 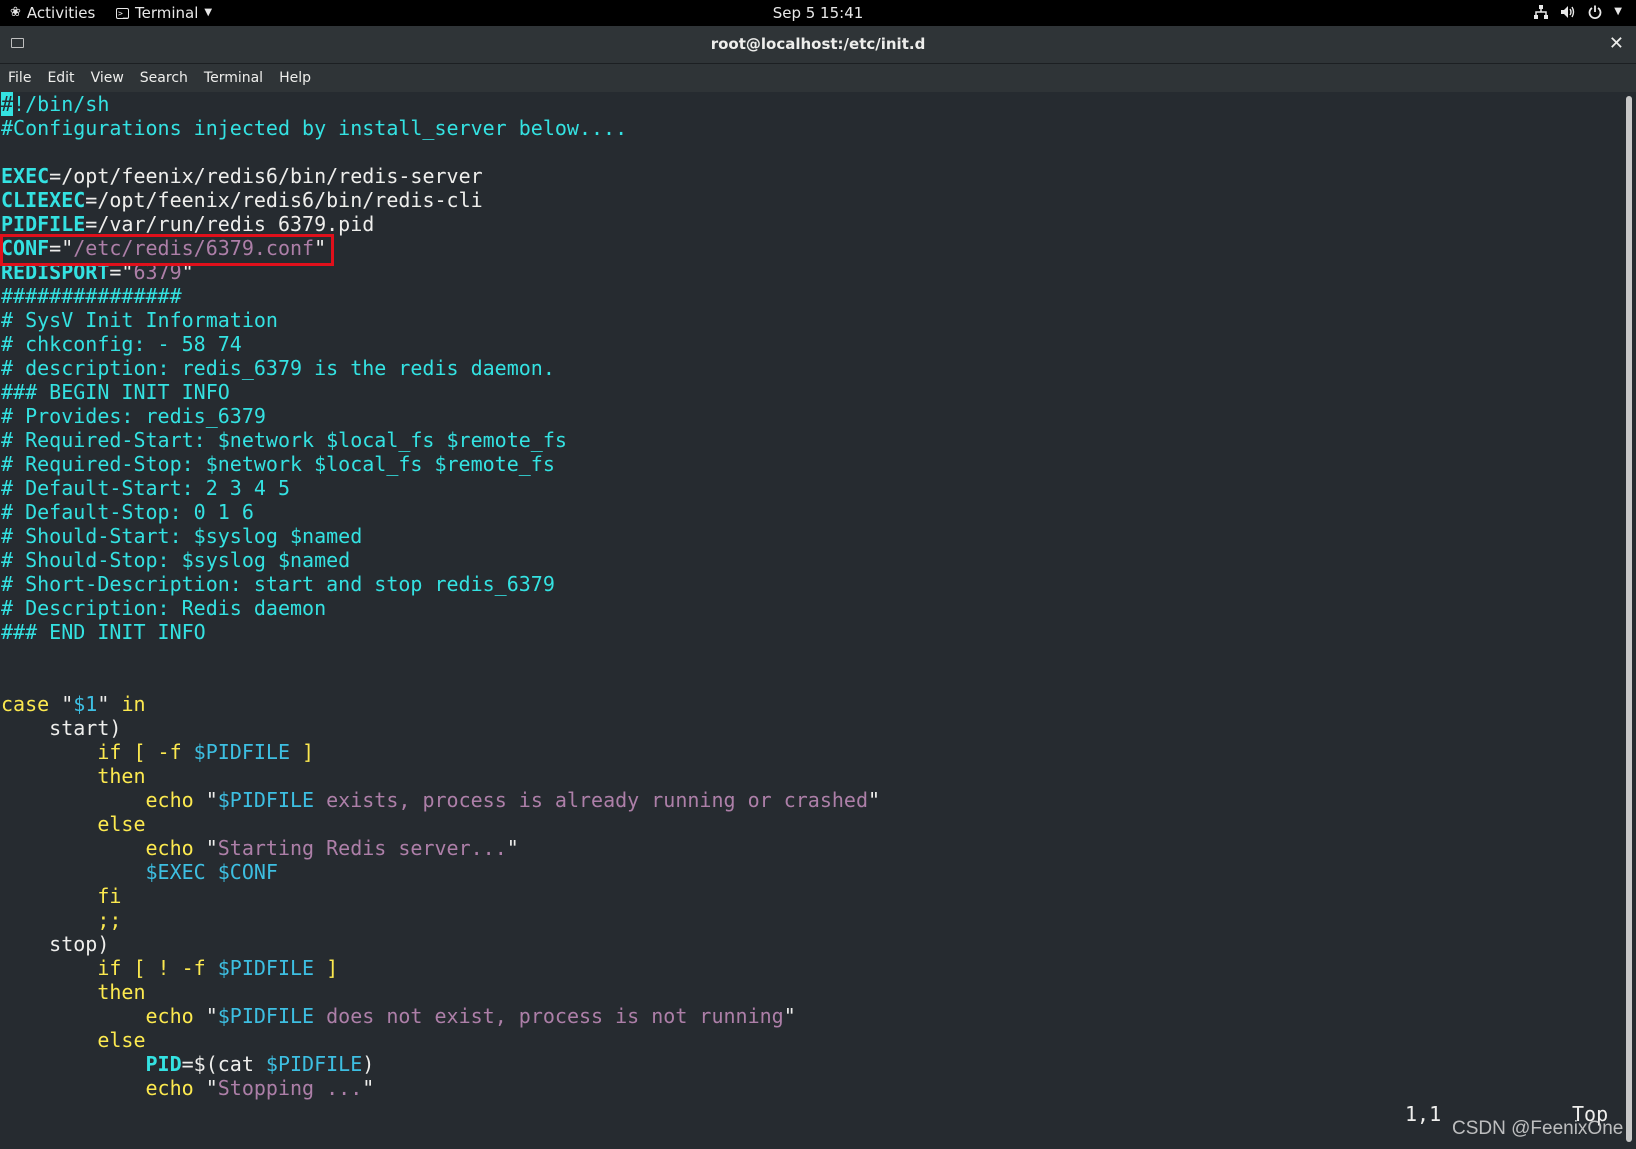 What do you see at coordinates (211, 872) in the screenshot?
I see `code-token: $EXEC $CONF` at bounding box center [211, 872].